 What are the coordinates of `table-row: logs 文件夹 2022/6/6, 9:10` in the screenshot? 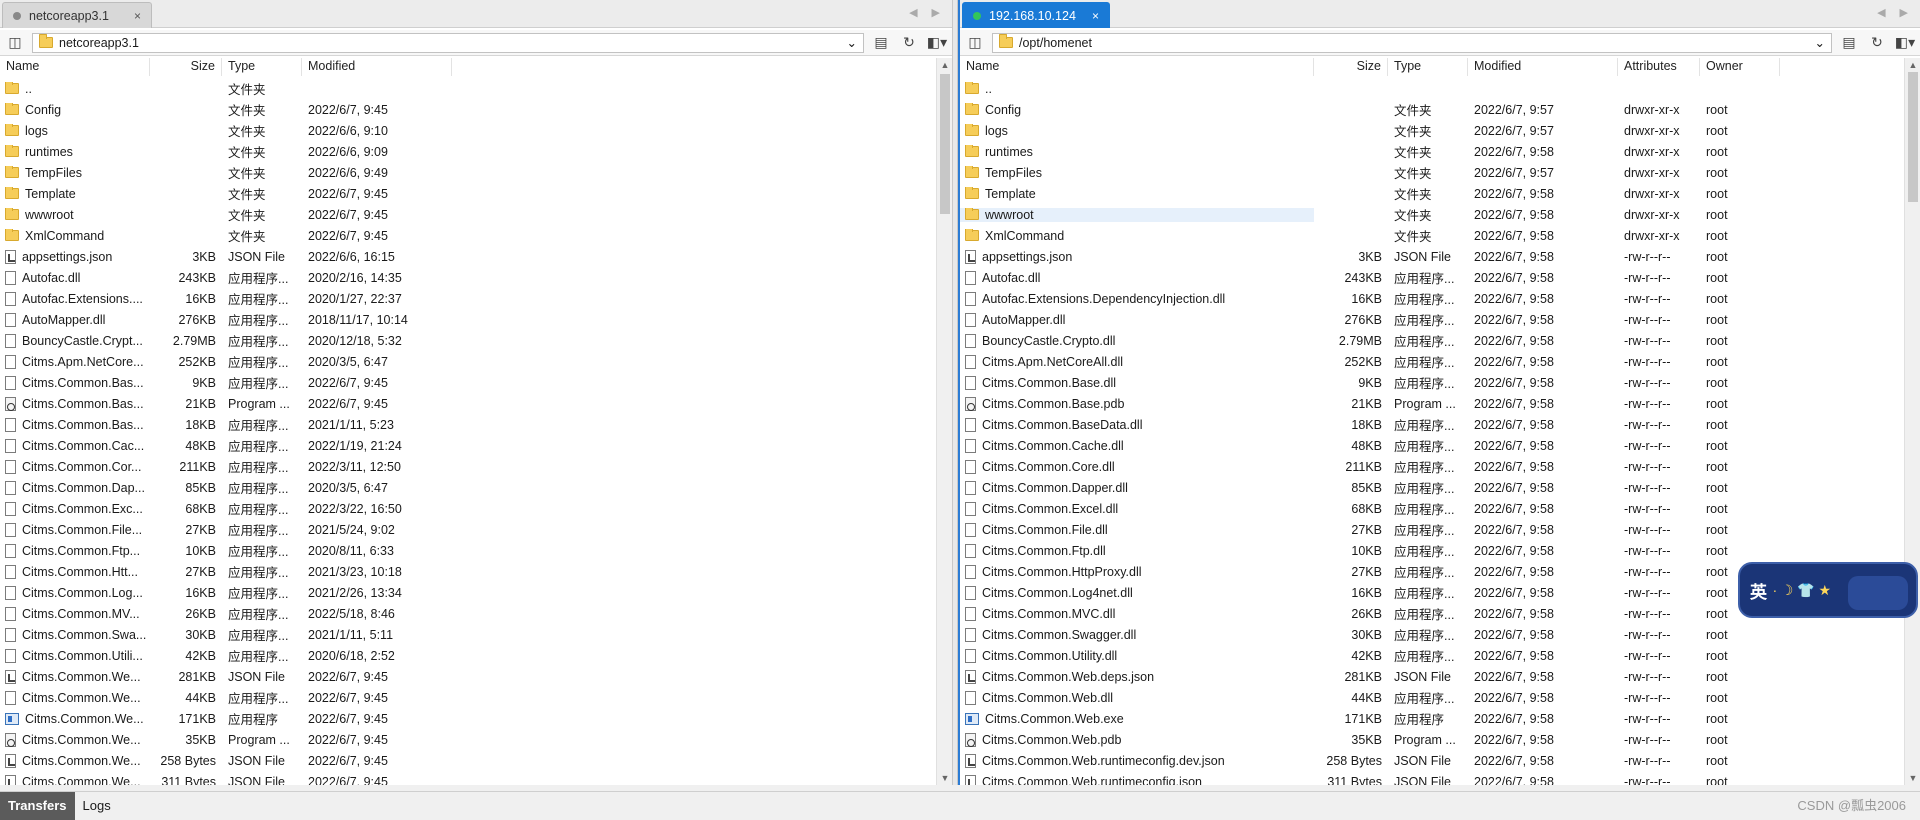 It's located at (476, 130).